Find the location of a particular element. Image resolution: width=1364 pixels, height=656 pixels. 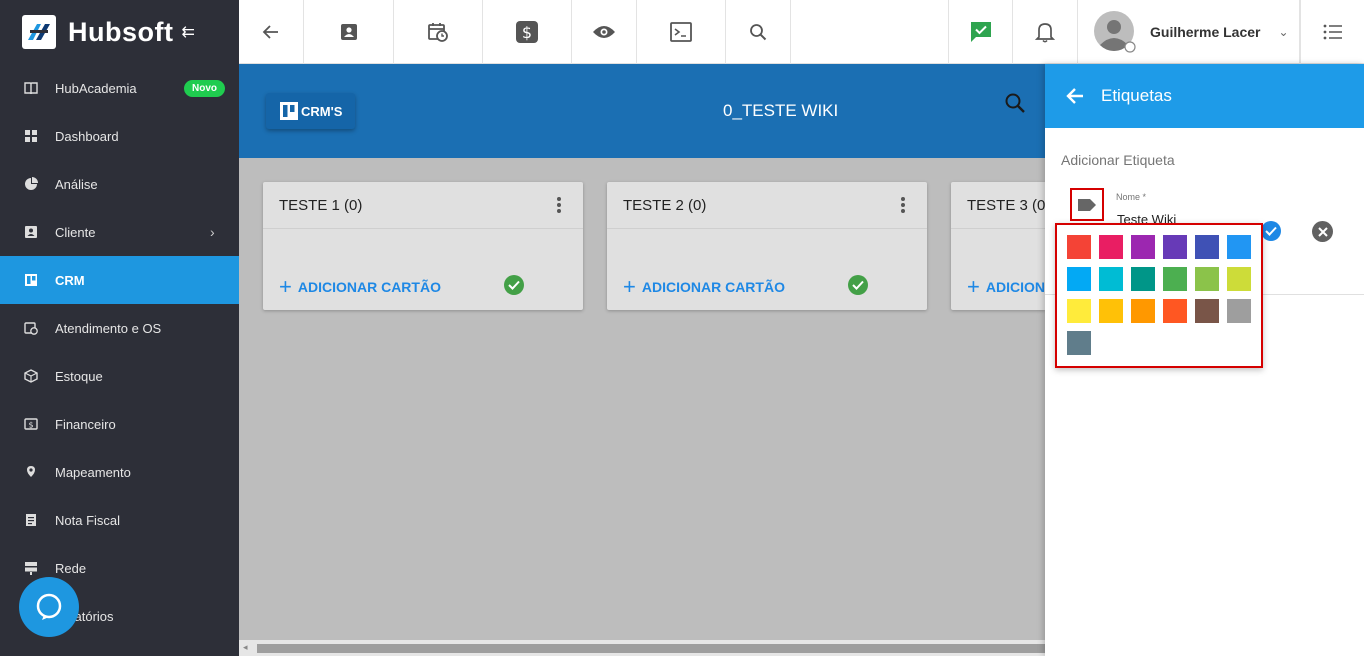

notifications-button is located at coordinates (1045, 32).